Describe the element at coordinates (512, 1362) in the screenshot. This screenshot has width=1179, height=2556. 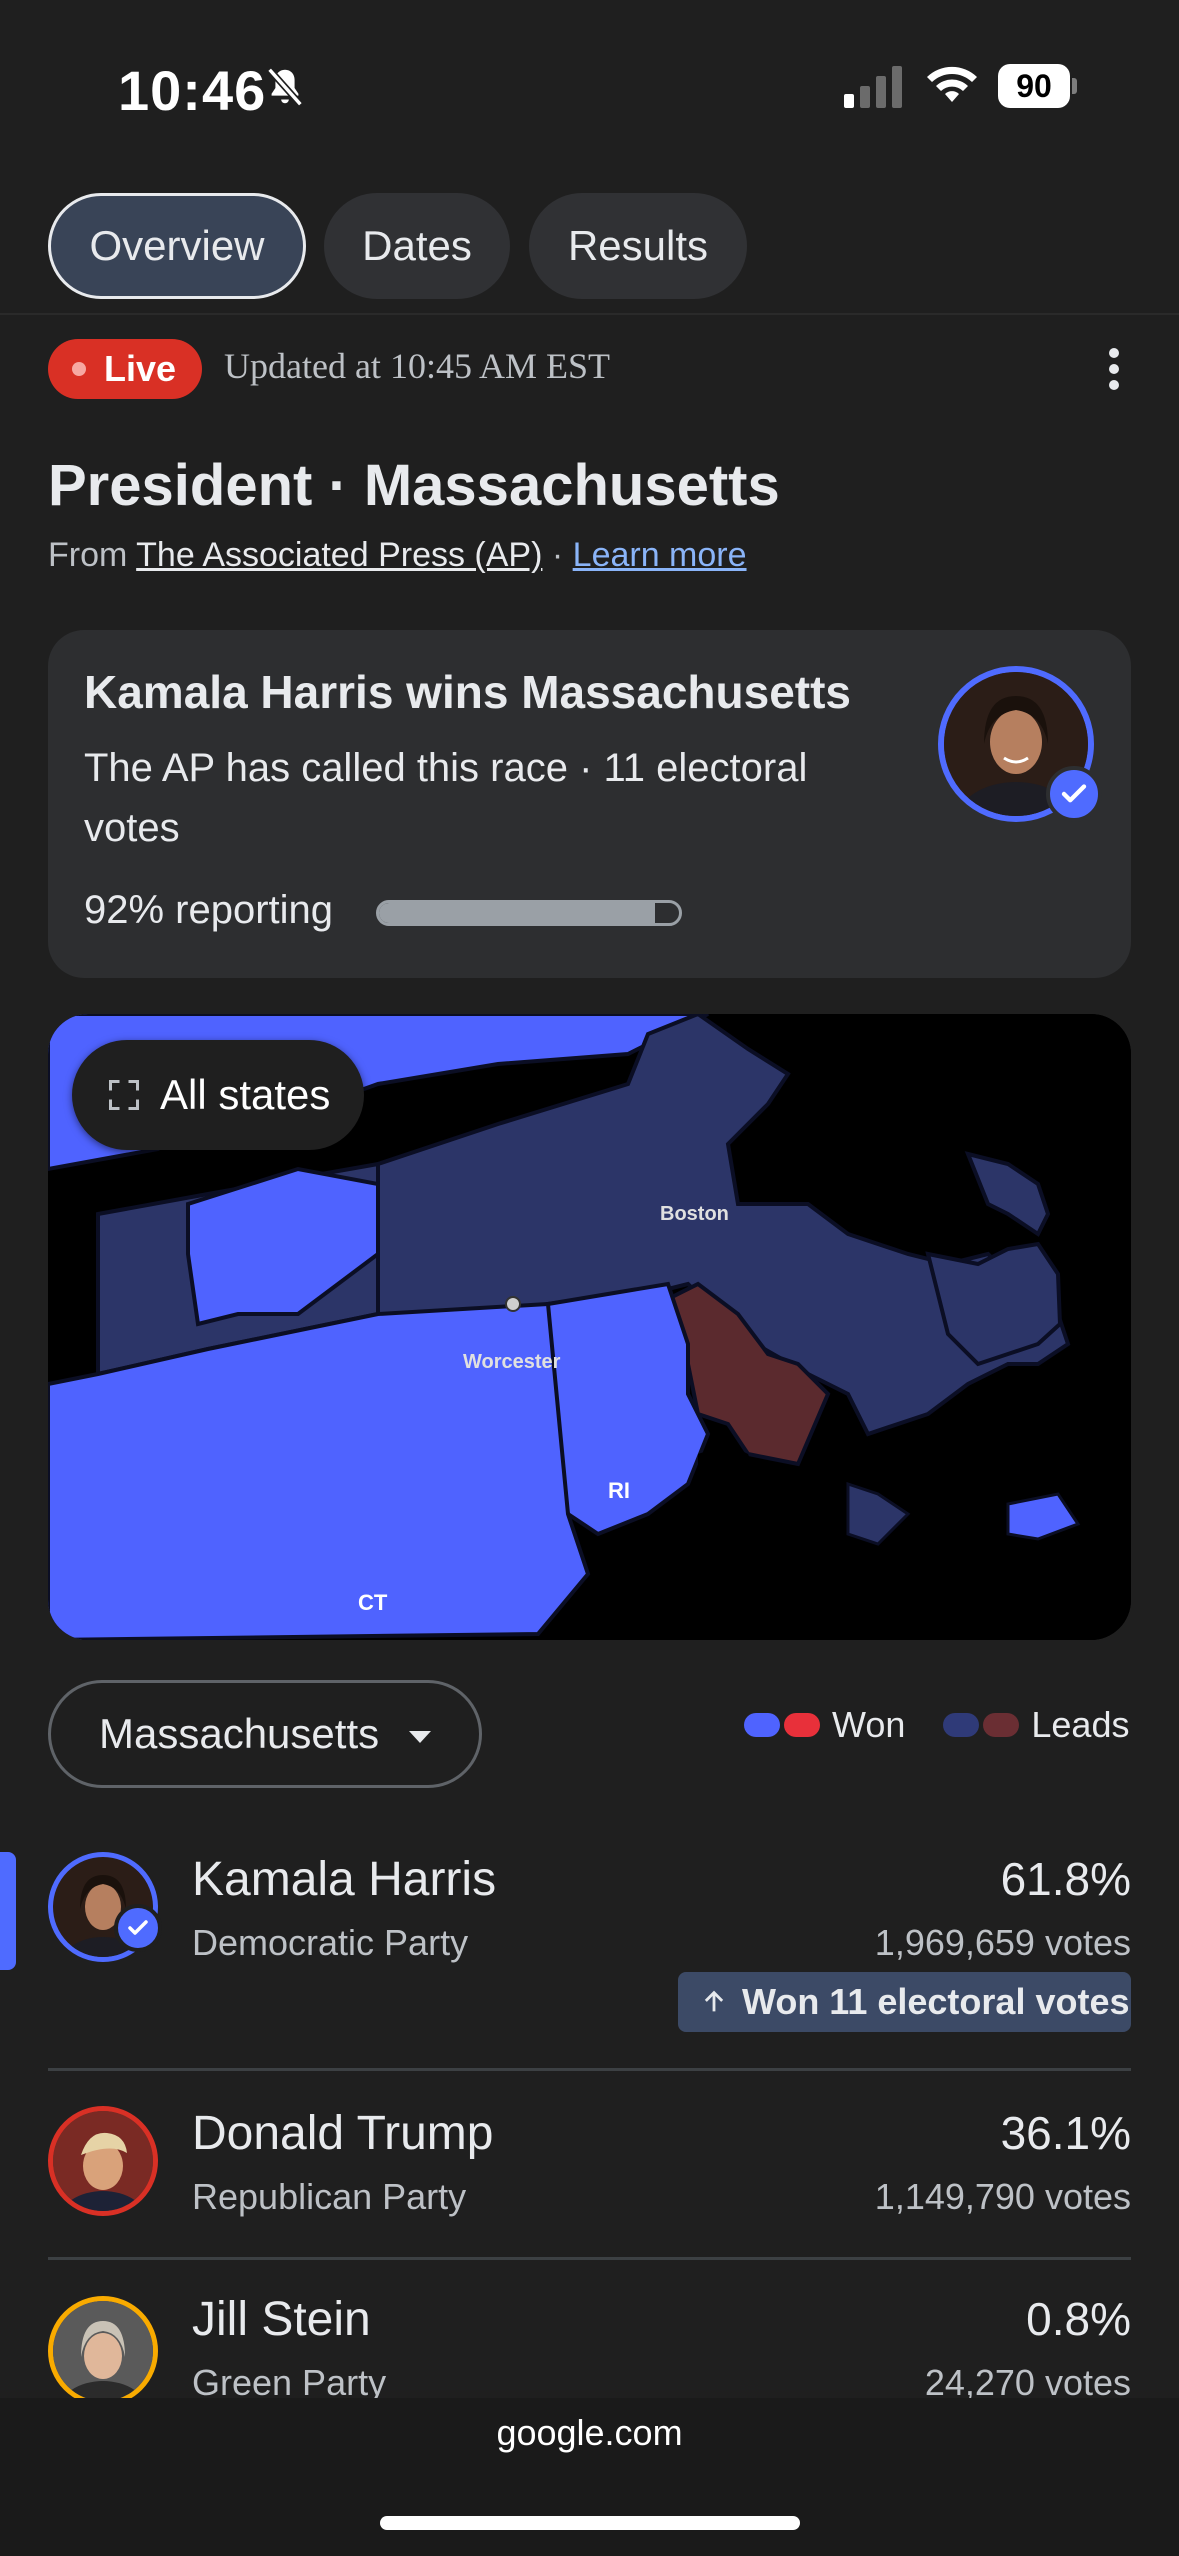
I see `map-label-worcester: Worcester` at that location.